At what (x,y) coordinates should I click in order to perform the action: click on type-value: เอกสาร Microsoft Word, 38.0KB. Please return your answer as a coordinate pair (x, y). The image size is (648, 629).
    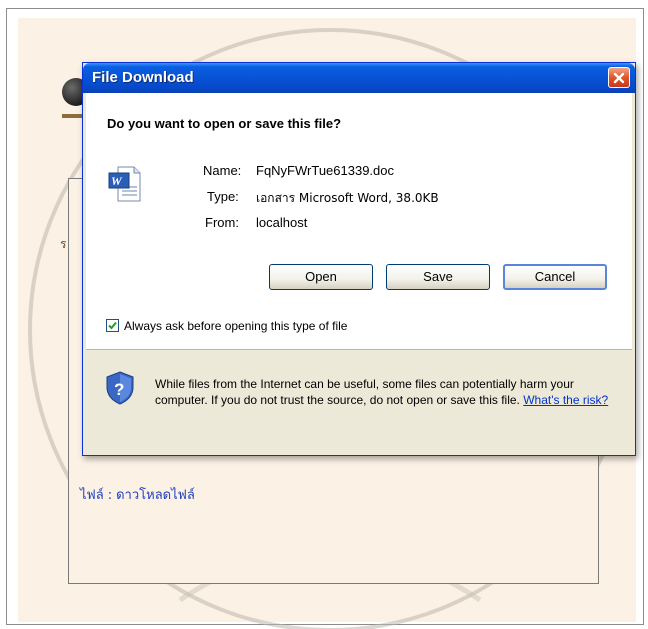
    Looking at the image, I should click on (347, 198).